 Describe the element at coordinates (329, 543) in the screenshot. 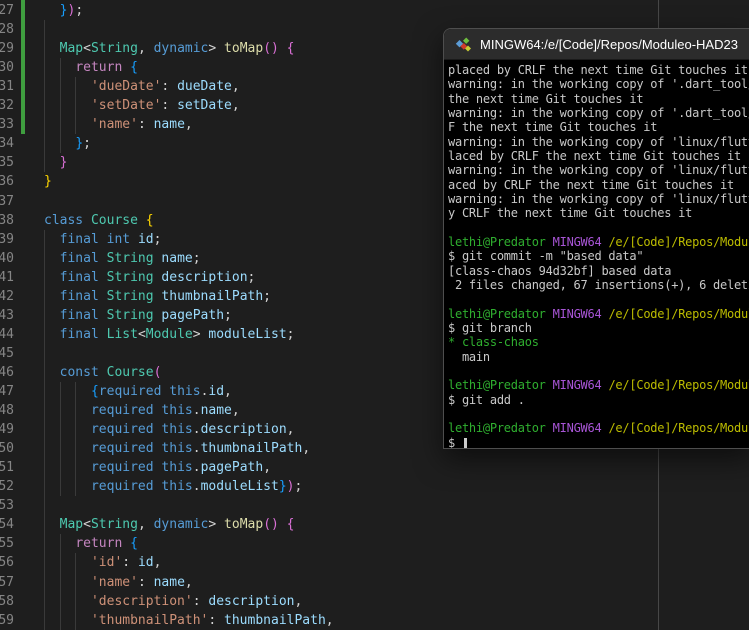

I see `code-line: 55 return {` at that location.